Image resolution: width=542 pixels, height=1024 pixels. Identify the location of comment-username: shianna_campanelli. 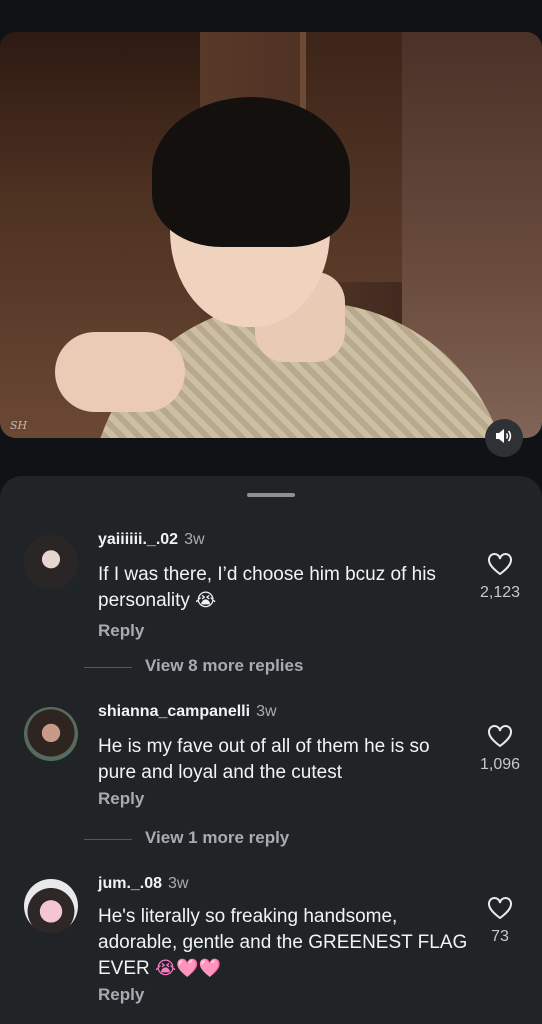
(174, 711).